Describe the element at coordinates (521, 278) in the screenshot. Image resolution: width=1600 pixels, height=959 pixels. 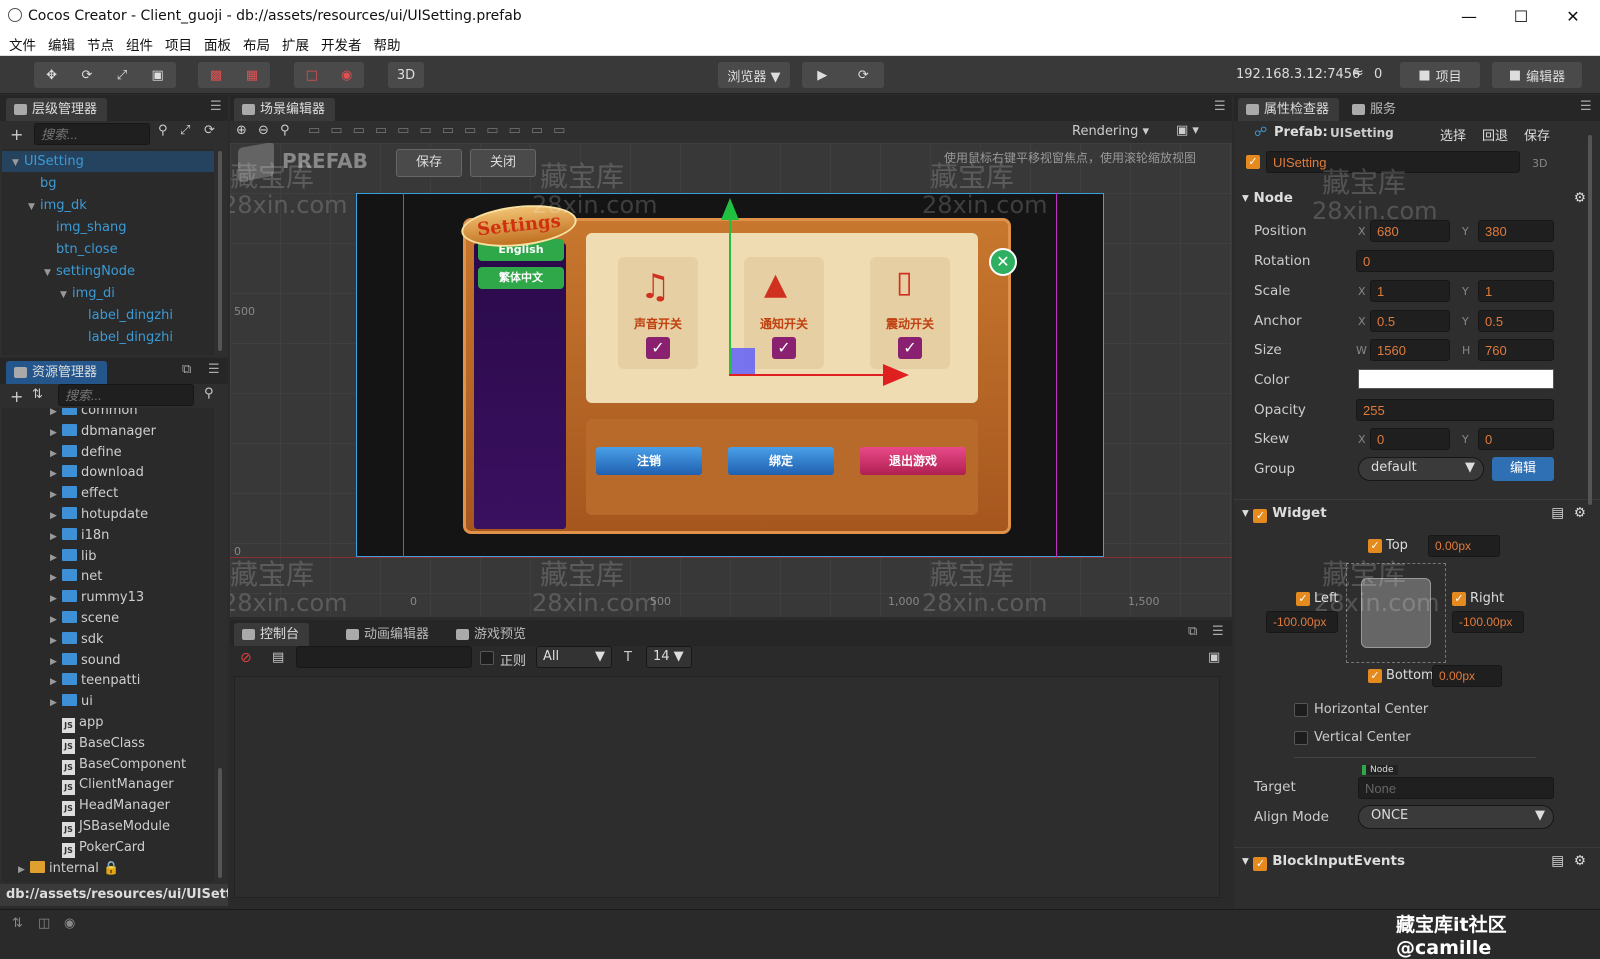
I see `lang-tchinese-button: 繁体中文` at that location.